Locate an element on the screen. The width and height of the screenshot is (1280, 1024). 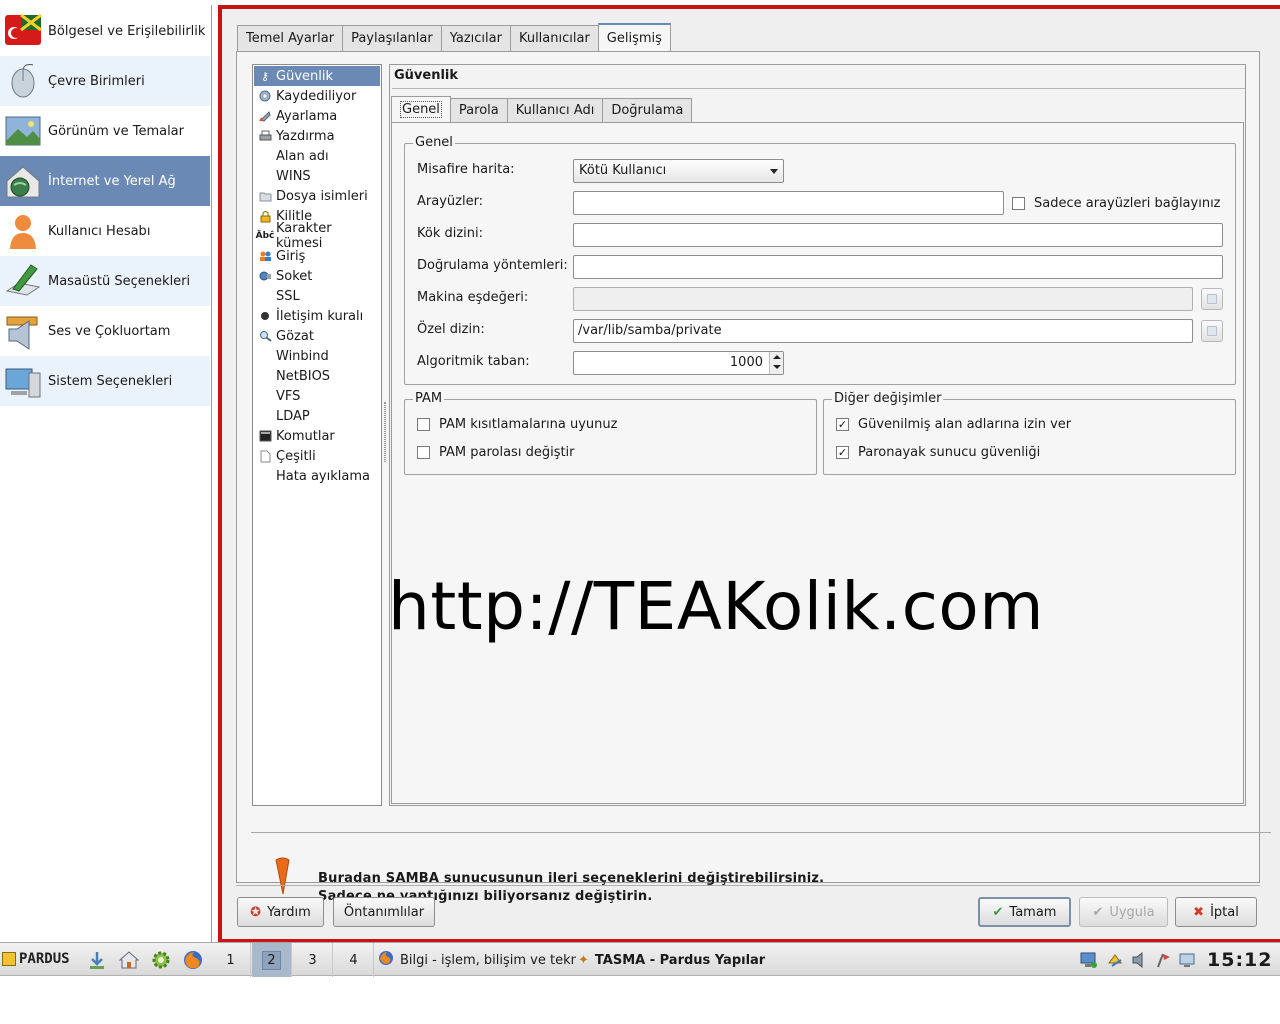
tree-item-winbind: Winbind is located at coordinates (317, 356).